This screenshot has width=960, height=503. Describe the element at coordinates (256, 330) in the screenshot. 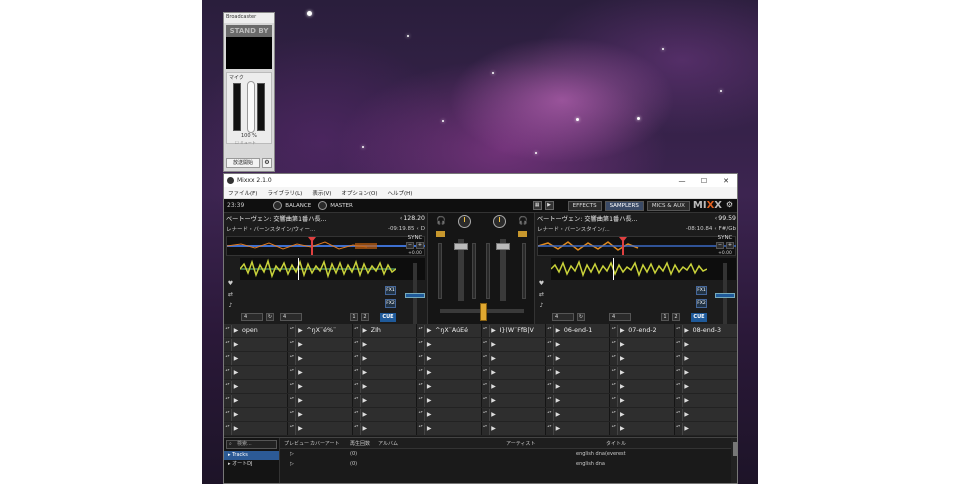

I see `sampler-1: ▴▾ ▶ open` at that location.